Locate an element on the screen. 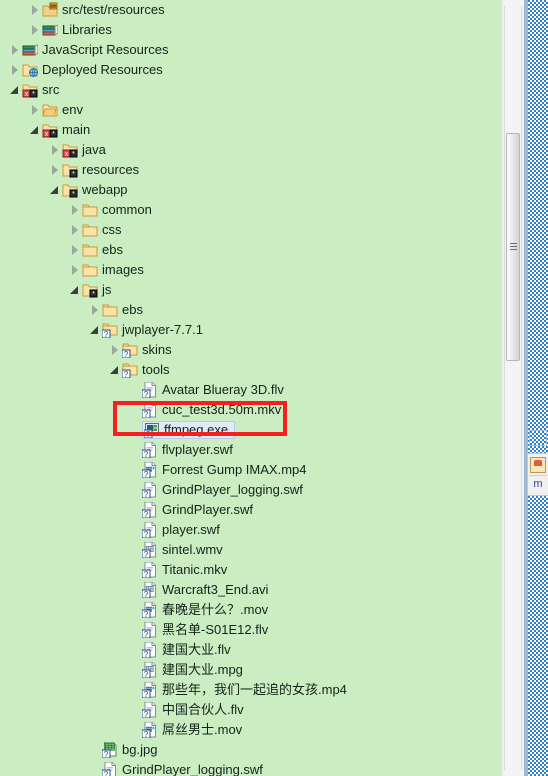 The image size is (548, 776). tree-row: ? GrindPlayer.swf is located at coordinates (251, 510).